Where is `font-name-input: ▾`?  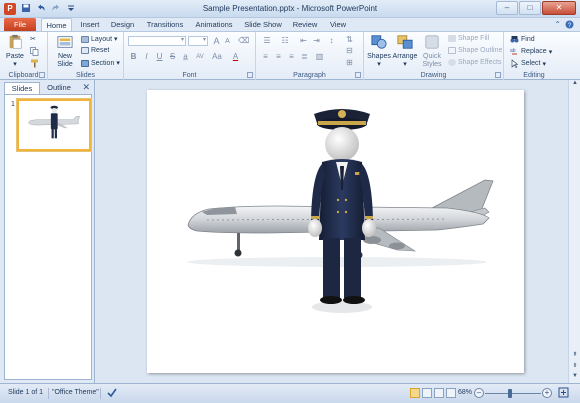 font-name-input: ▾ is located at coordinates (157, 41).